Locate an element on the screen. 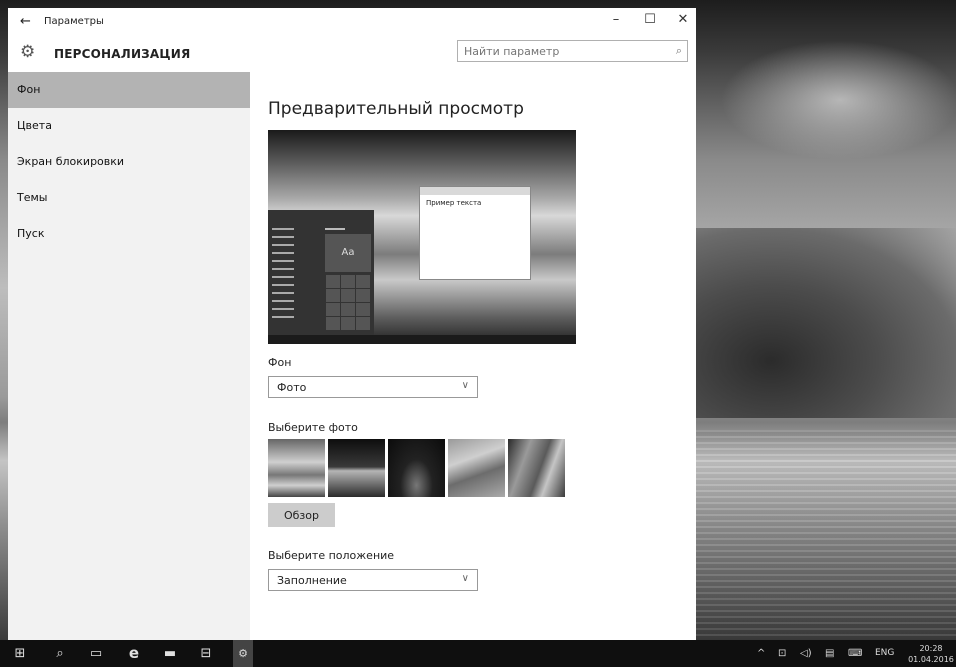 The image size is (956, 667). search-input is located at coordinates (562, 51).